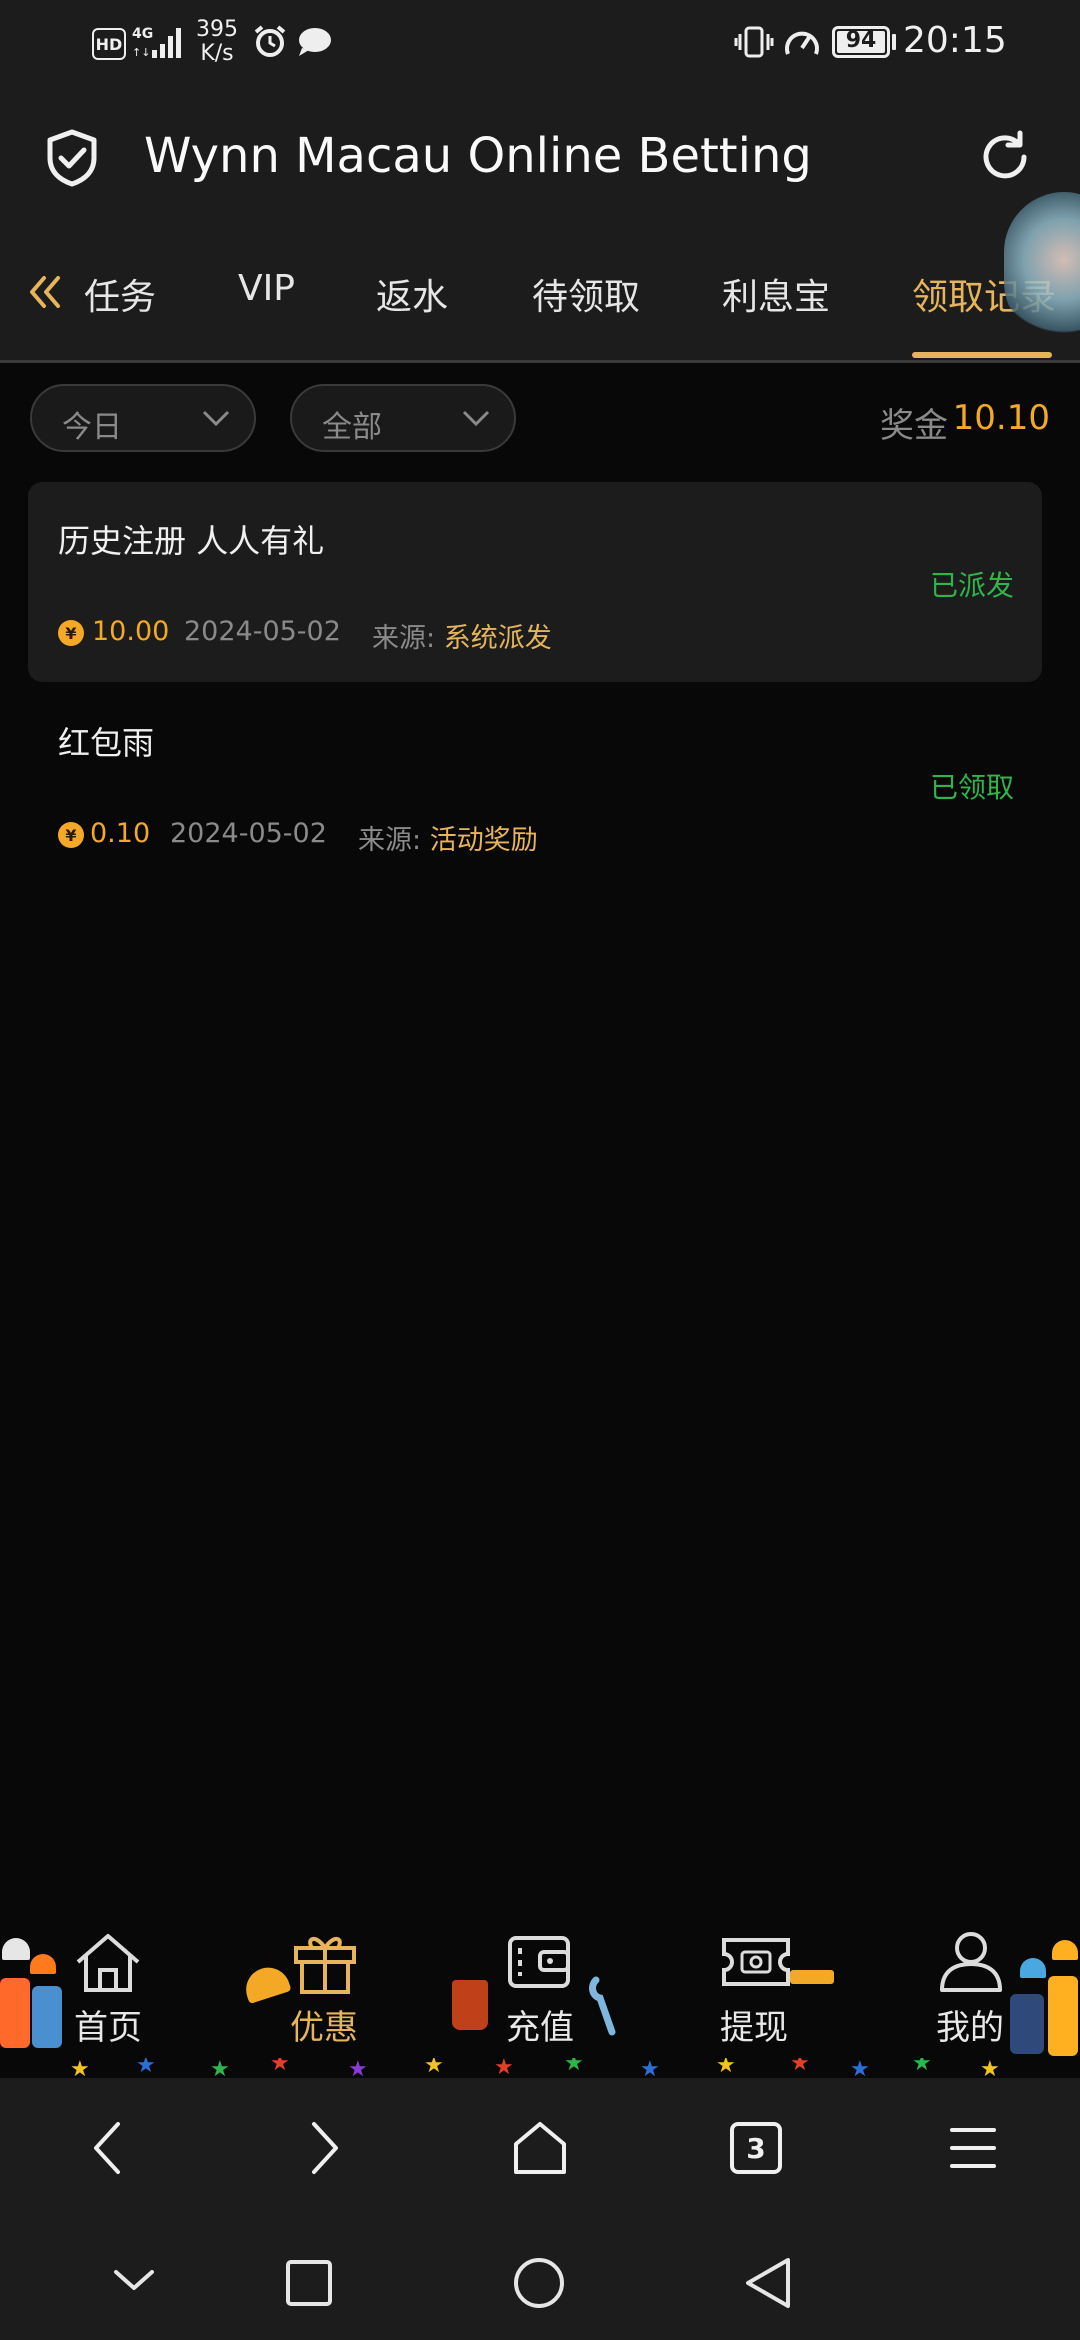 The image size is (1080, 2340). I want to click on bottom-nav: 首页 优惠 充值 提现 我的, so click(540, 2000).